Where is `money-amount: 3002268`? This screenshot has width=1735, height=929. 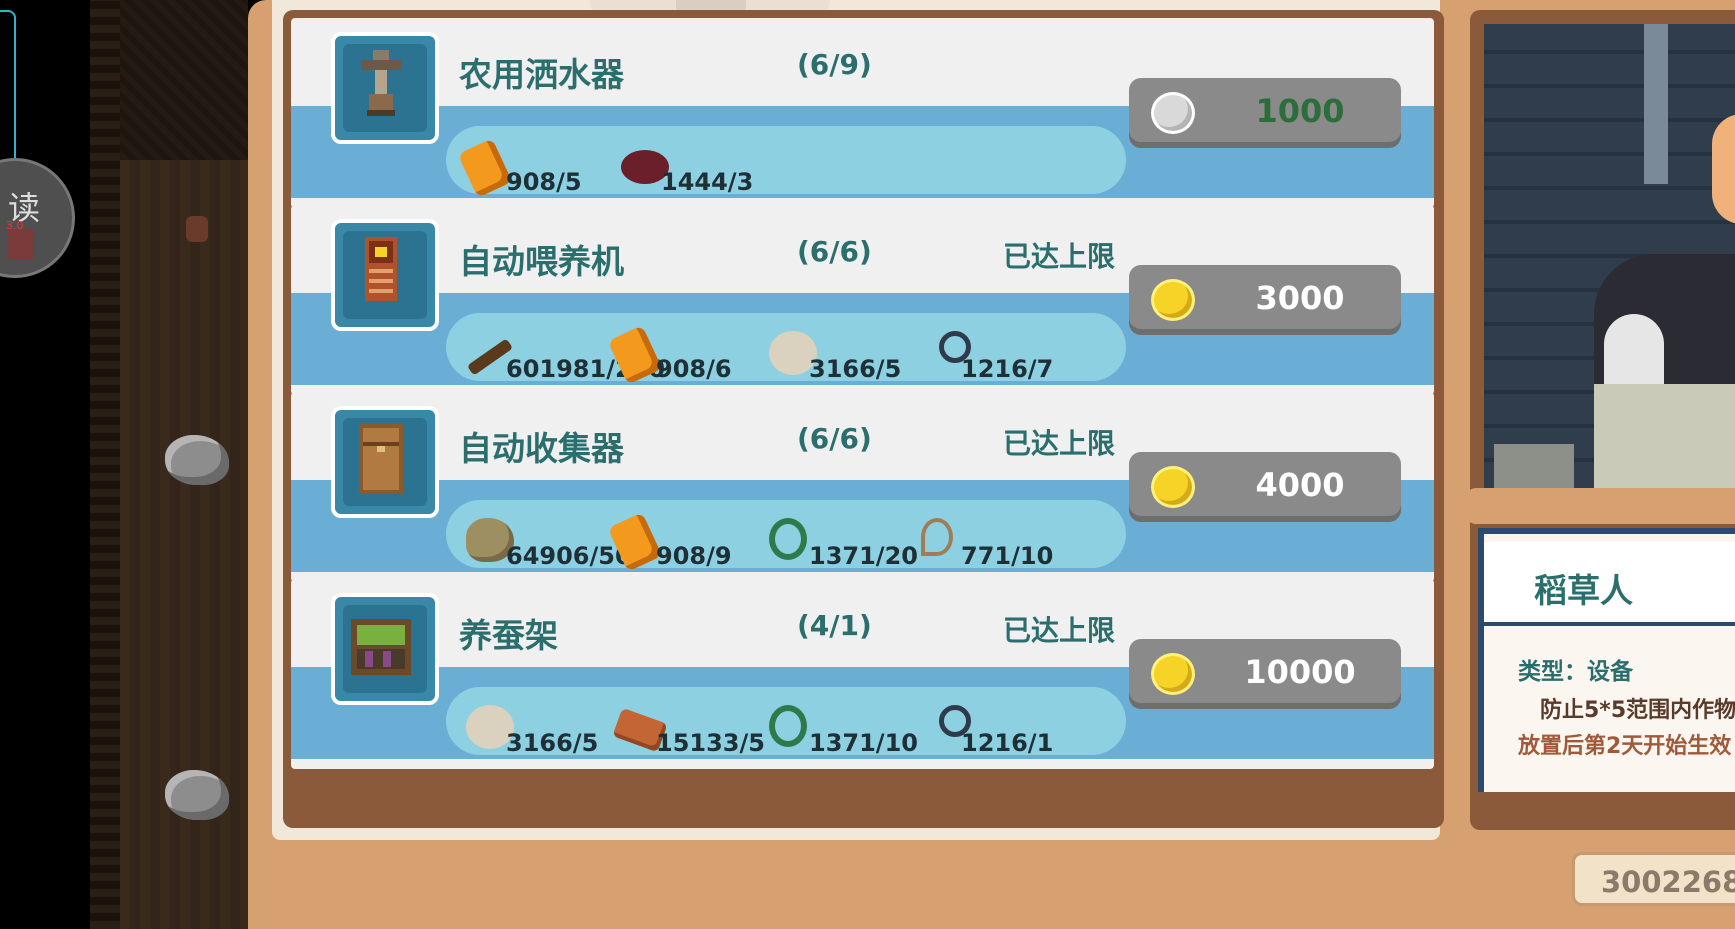
money-amount: 3002268 is located at coordinates (1668, 882).